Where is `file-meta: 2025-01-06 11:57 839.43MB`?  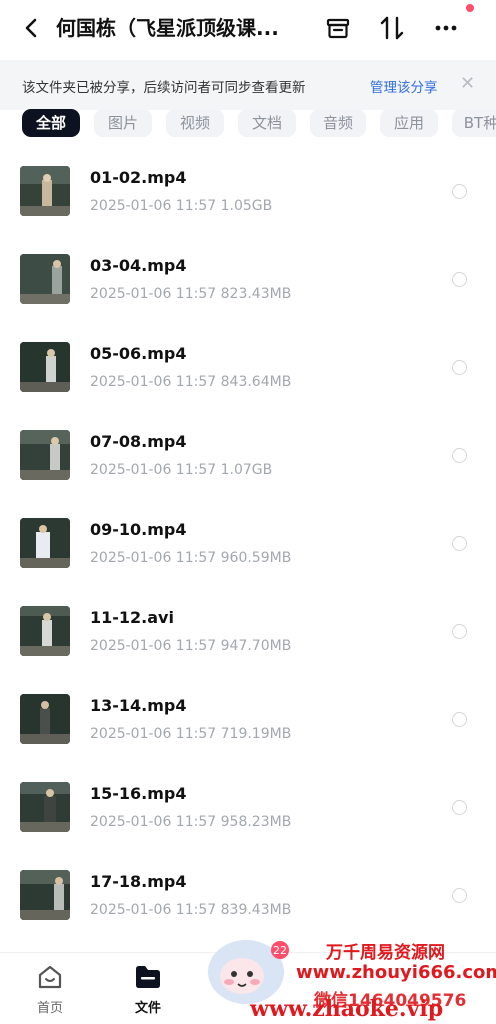 file-meta: 2025-01-06 11:57 839.43MB is located at coordinates (190, 910).